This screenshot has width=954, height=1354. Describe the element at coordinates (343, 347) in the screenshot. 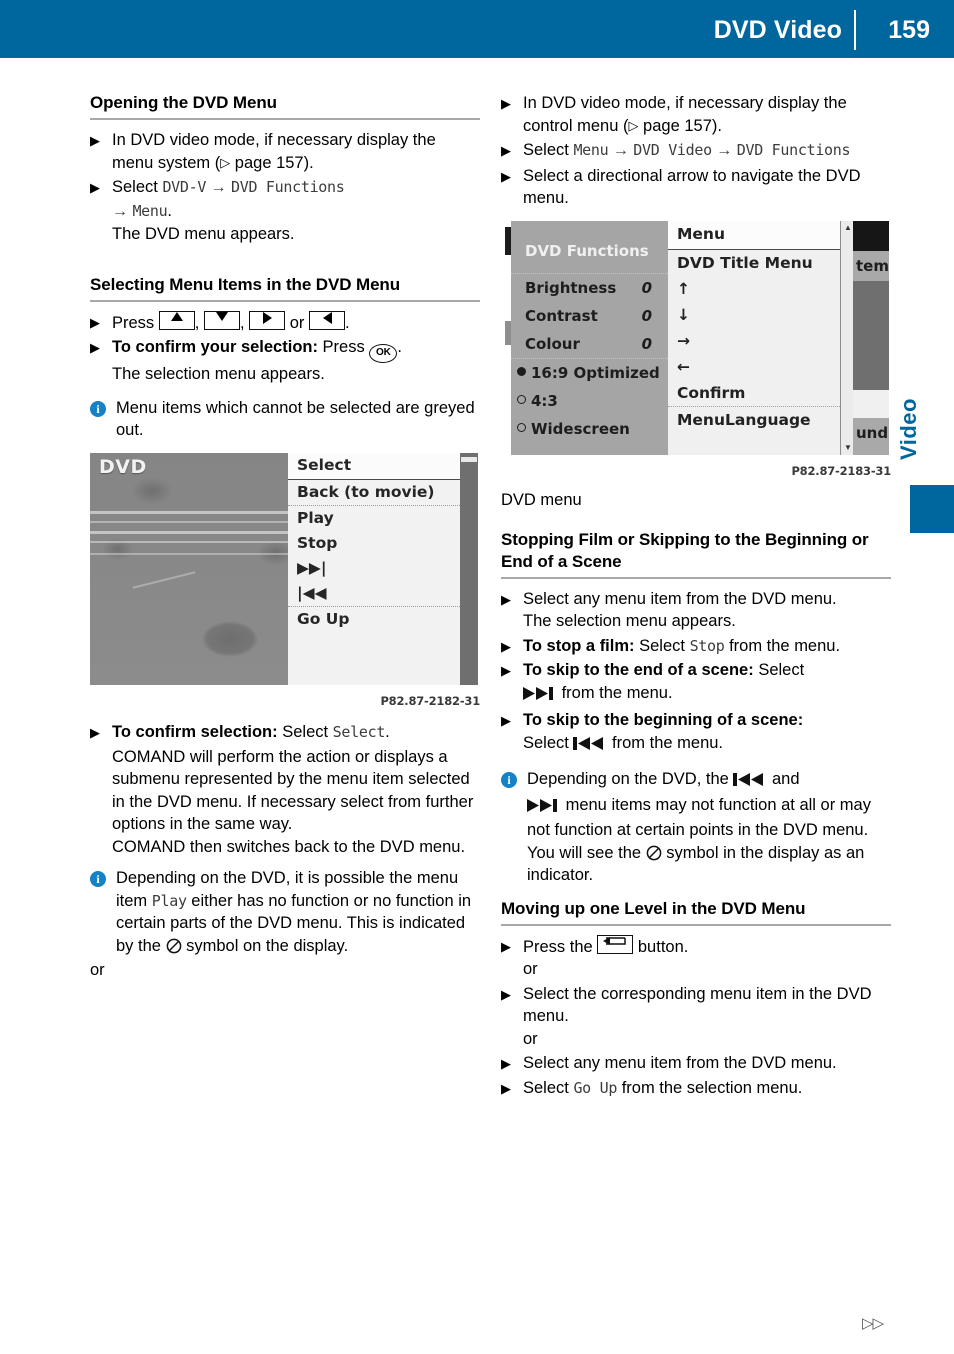

I see `step-text: Press` at that location.